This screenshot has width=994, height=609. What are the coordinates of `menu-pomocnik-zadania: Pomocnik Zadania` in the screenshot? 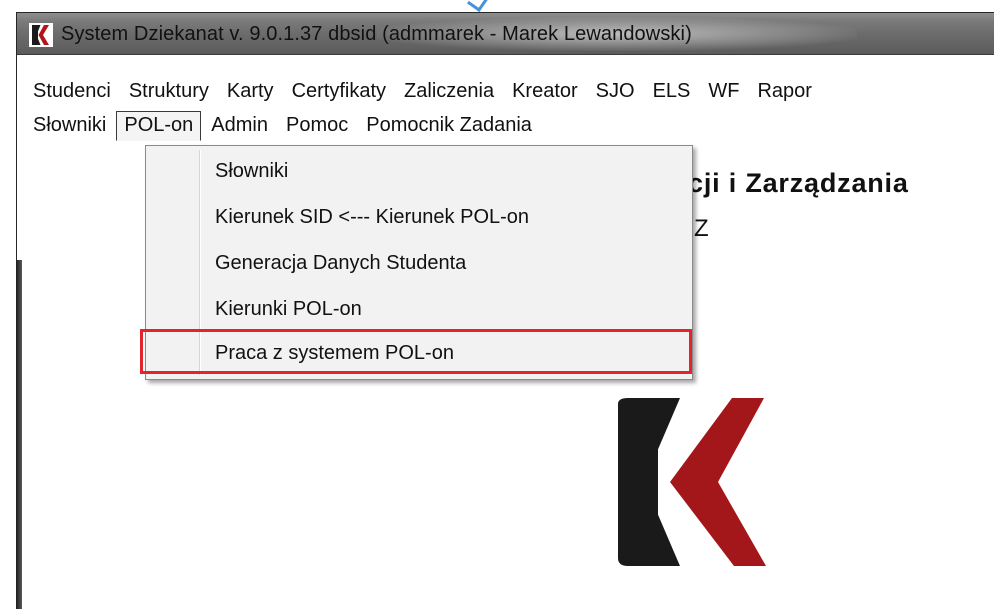 It's located at (449, 126).